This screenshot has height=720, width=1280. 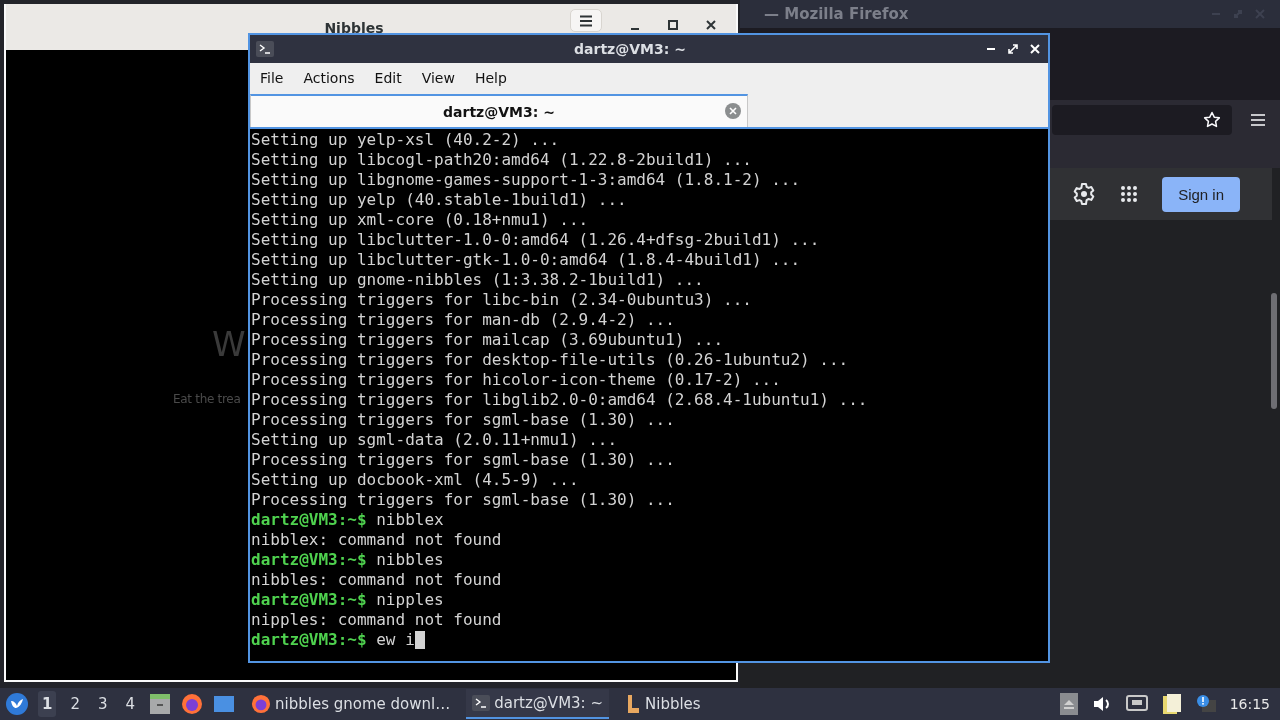 I want to click on apps-grid-icon, so click(x=1129, y=194).